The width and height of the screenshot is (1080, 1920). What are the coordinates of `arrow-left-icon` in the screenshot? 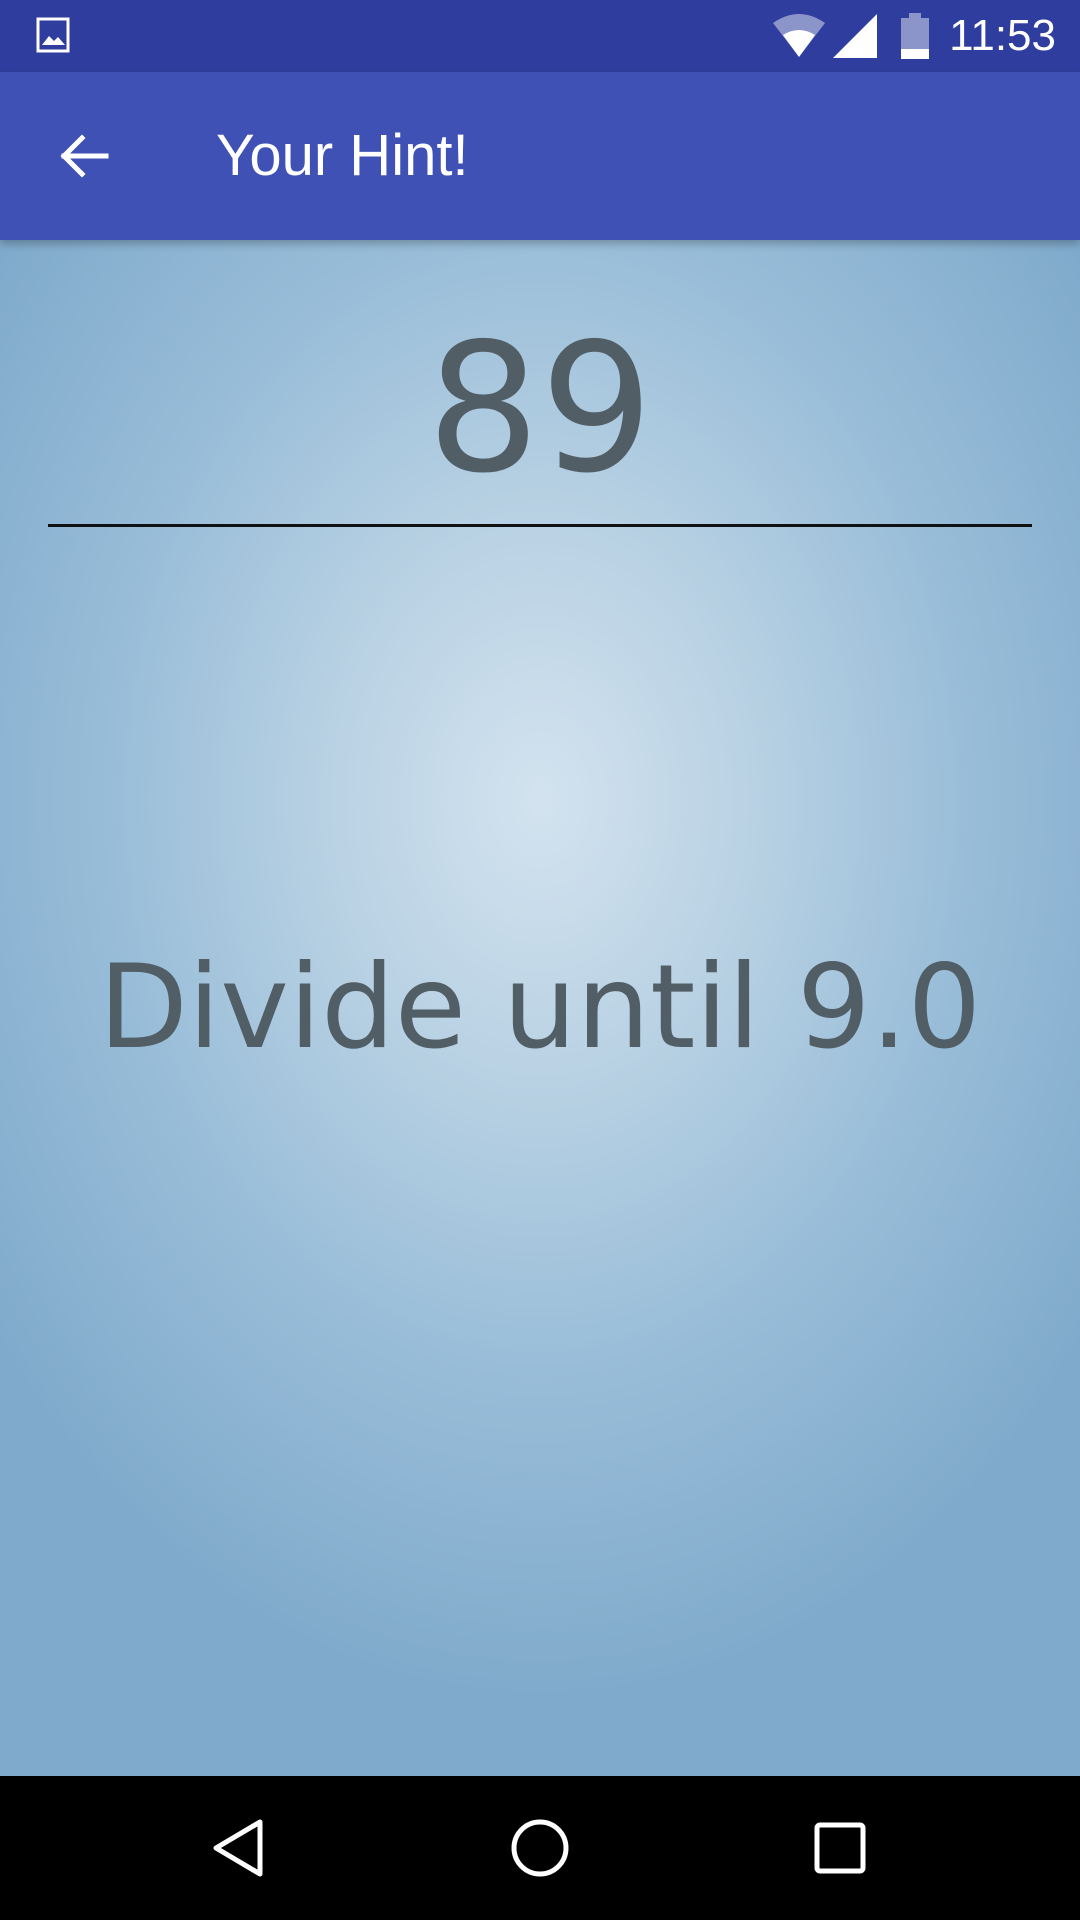 It's located at (84, 156).